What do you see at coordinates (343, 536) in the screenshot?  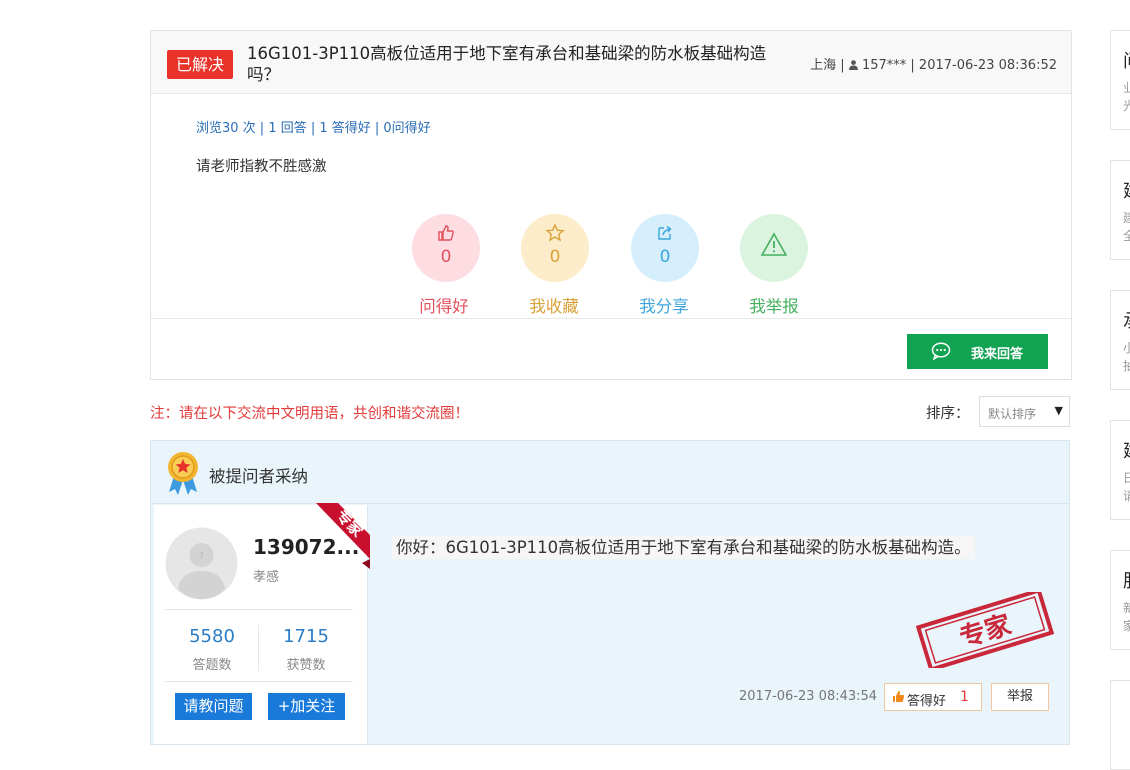 I see `expert-ribbon: 专家` at bounding box center [343, 536].